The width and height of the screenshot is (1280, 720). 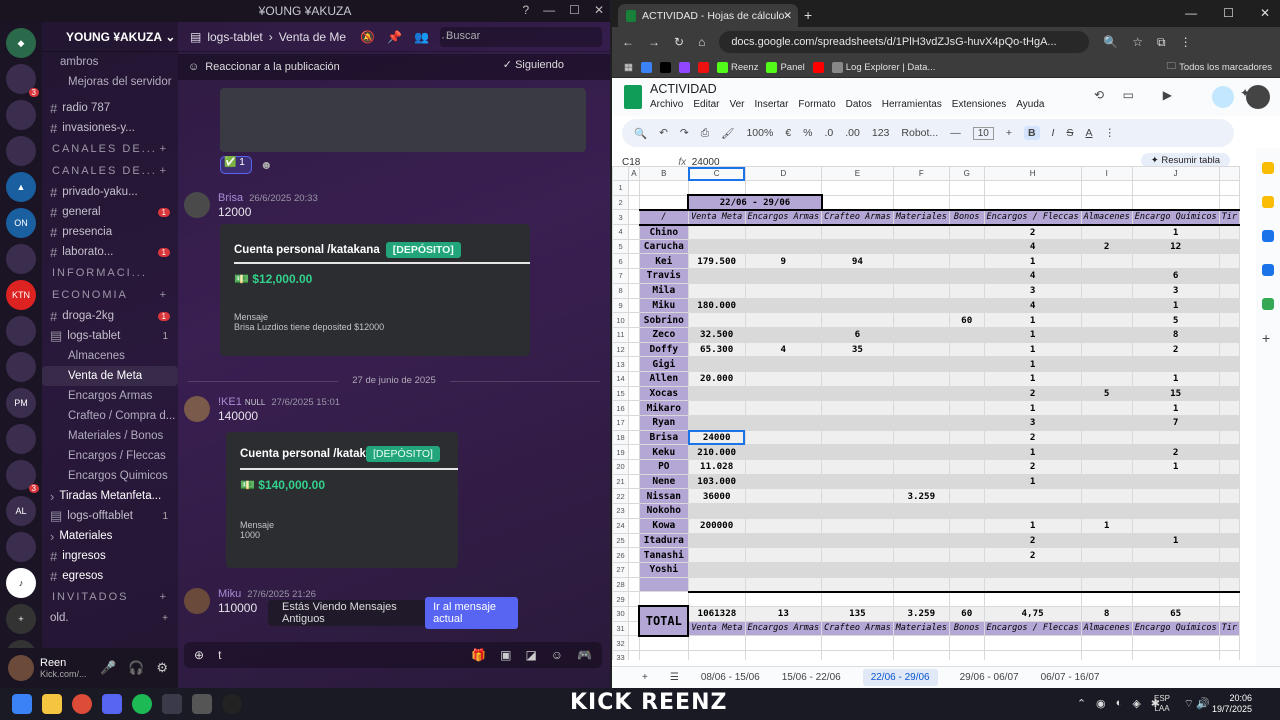 I want to click on add-sheet-icon: +, so click(x=645, y=677).